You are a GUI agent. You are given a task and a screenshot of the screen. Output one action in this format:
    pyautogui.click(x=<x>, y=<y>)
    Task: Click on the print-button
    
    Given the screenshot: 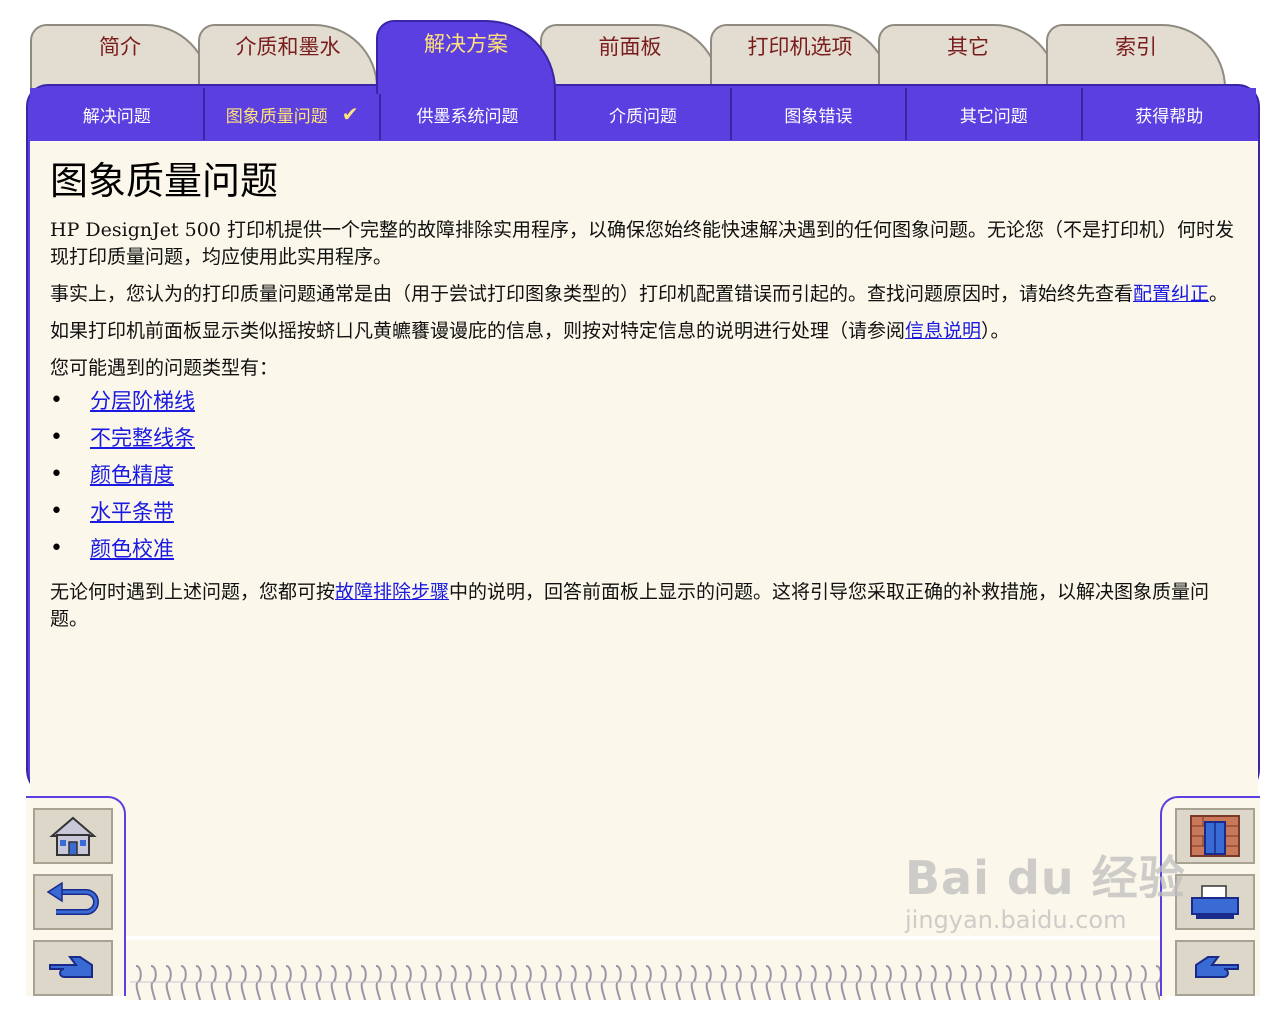 What is the action you would take?
    pyautogui.click(x=1215, y=902)
    